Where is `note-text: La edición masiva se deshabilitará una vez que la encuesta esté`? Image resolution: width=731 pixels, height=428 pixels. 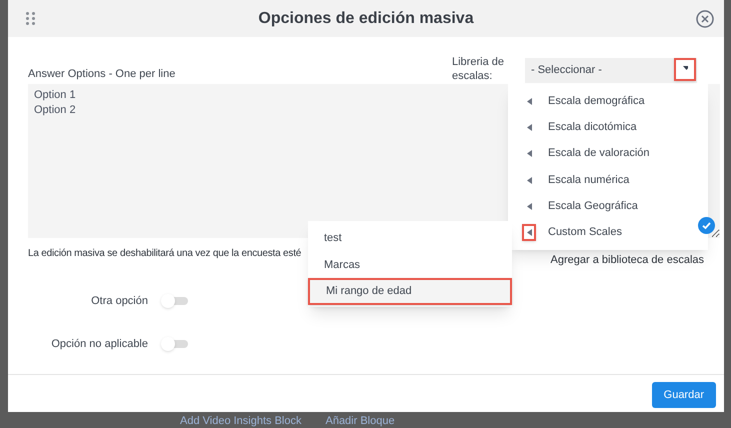
note-text: La edición masiva se deshabilitará una vez que la encuesta esté is located at coordinates (165, 254).